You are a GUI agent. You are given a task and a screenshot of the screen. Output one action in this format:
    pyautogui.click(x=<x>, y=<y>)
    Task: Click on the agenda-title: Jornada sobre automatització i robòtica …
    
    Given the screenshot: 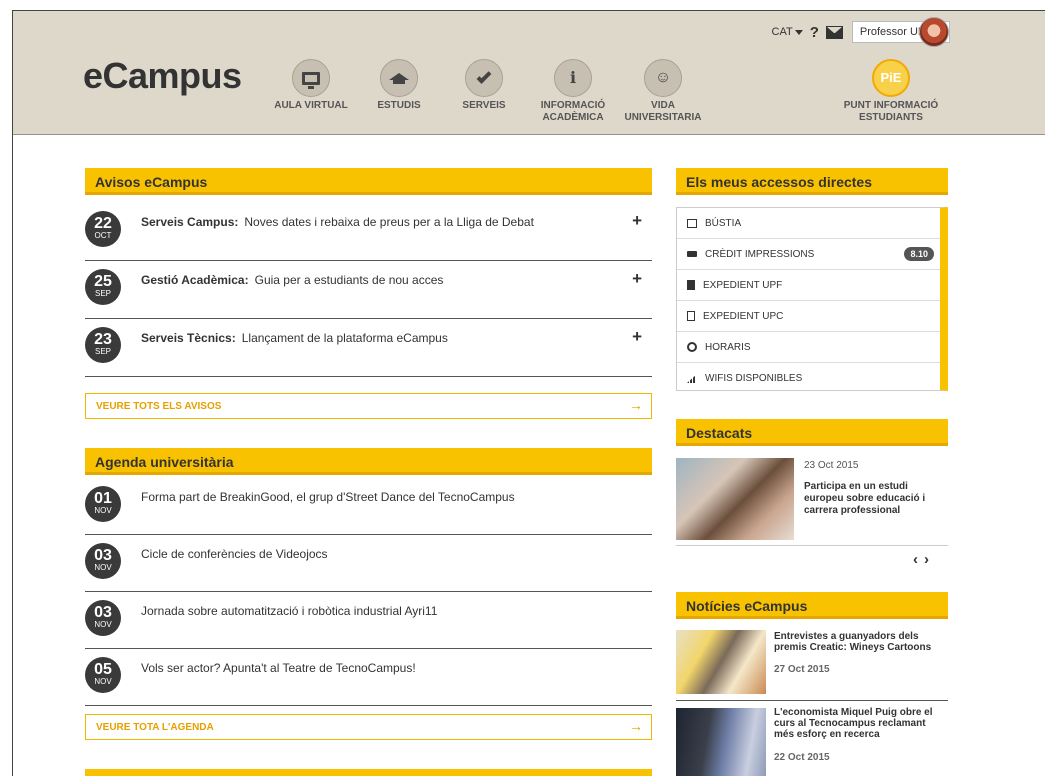 What is the action you would take?
    pyautogui.click(x=289, y=611)
    